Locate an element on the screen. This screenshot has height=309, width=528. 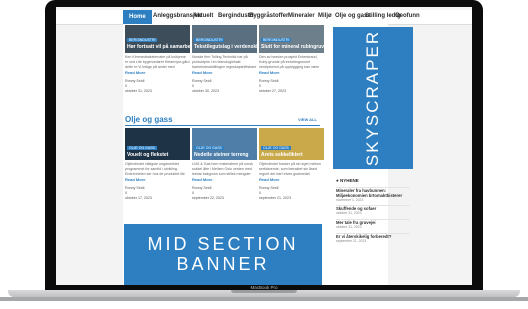
view-all-link: VIEW ALL is located at coordinates (307, 119).